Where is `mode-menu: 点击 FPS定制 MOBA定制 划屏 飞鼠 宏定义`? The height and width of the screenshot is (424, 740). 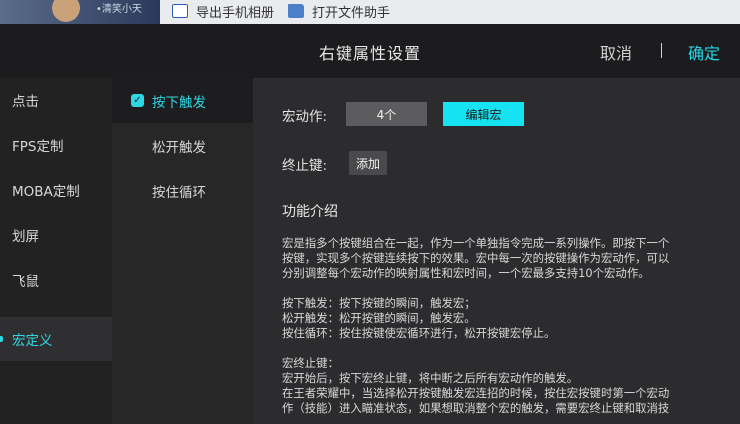 mode-menu: 点击 FPS定制 MOBA定制 划屏 飞鼠 宏定义 is located at coordinates (56, 251).